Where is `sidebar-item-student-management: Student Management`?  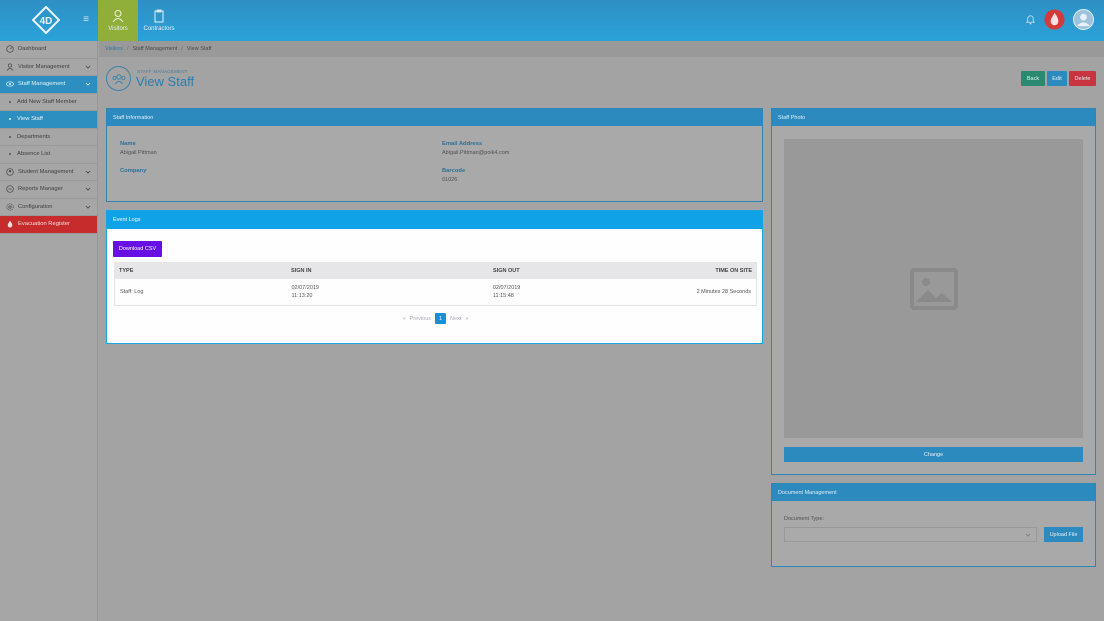 sidebar-item-student-management: Student Management is located at coordinates (48, 172).